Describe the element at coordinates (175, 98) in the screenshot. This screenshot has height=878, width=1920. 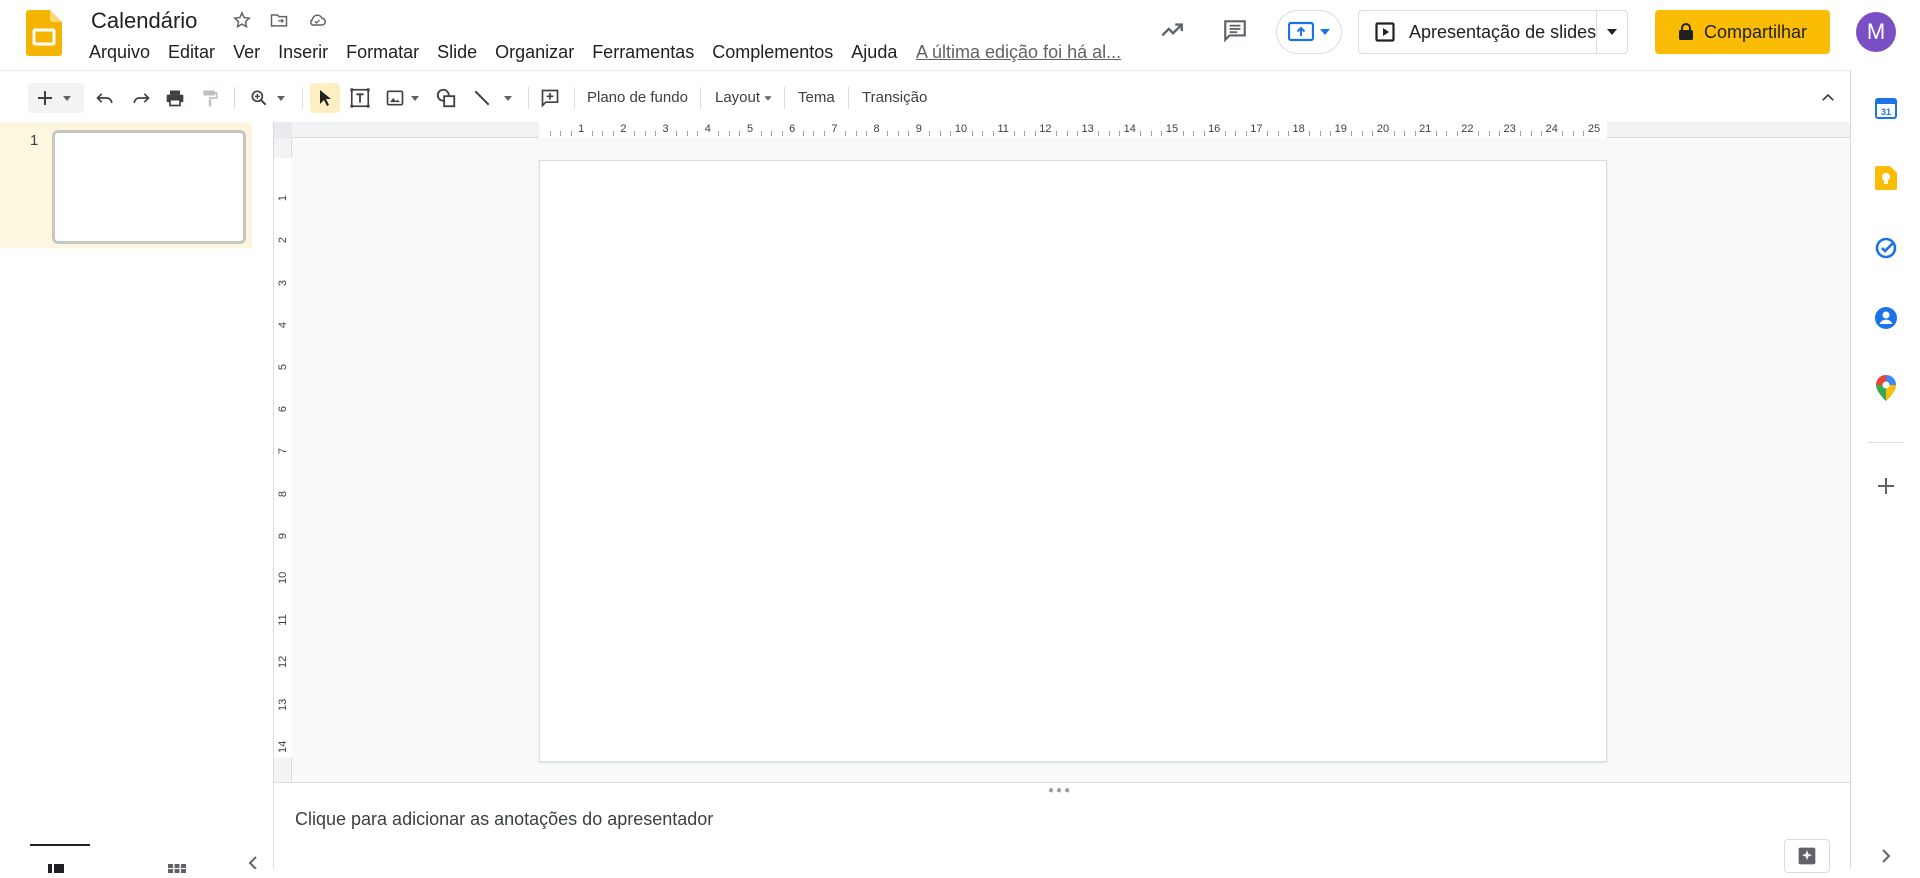
I see `print-icon` at that location.